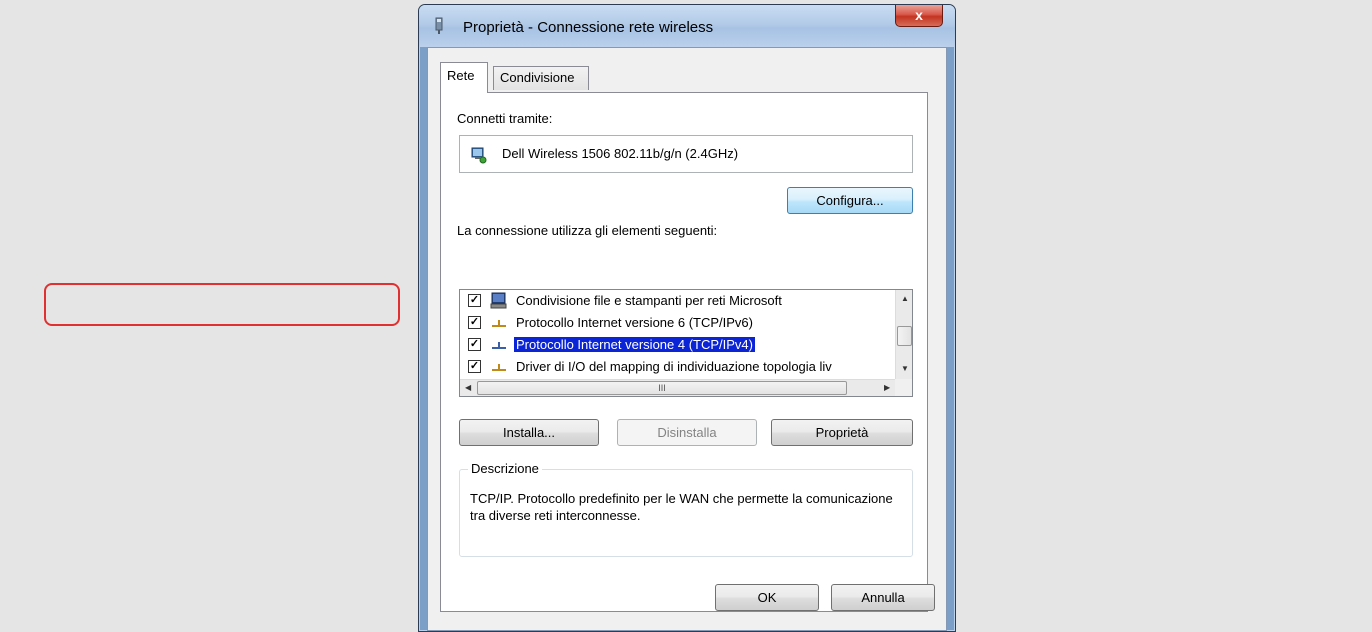 This screenshot has width=1372, height=632. Describe the element at coordinates (903, 387) in the screenshot. I see `scroll-corner` at that location.